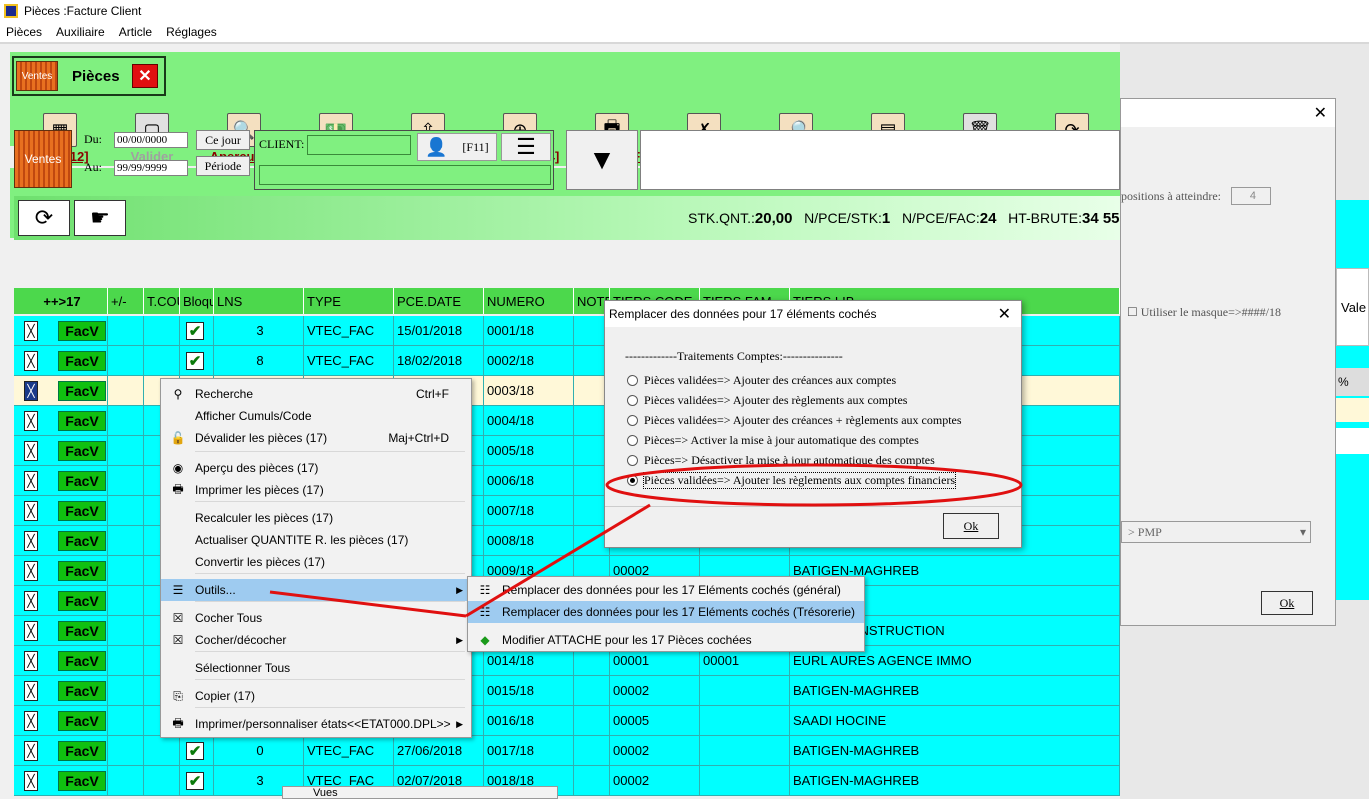 This screenshot has height=799, width=1369. Describe the element at coordinates (1287, 603) in the screenshot. I see `background-ok-button: Ok` at that location.